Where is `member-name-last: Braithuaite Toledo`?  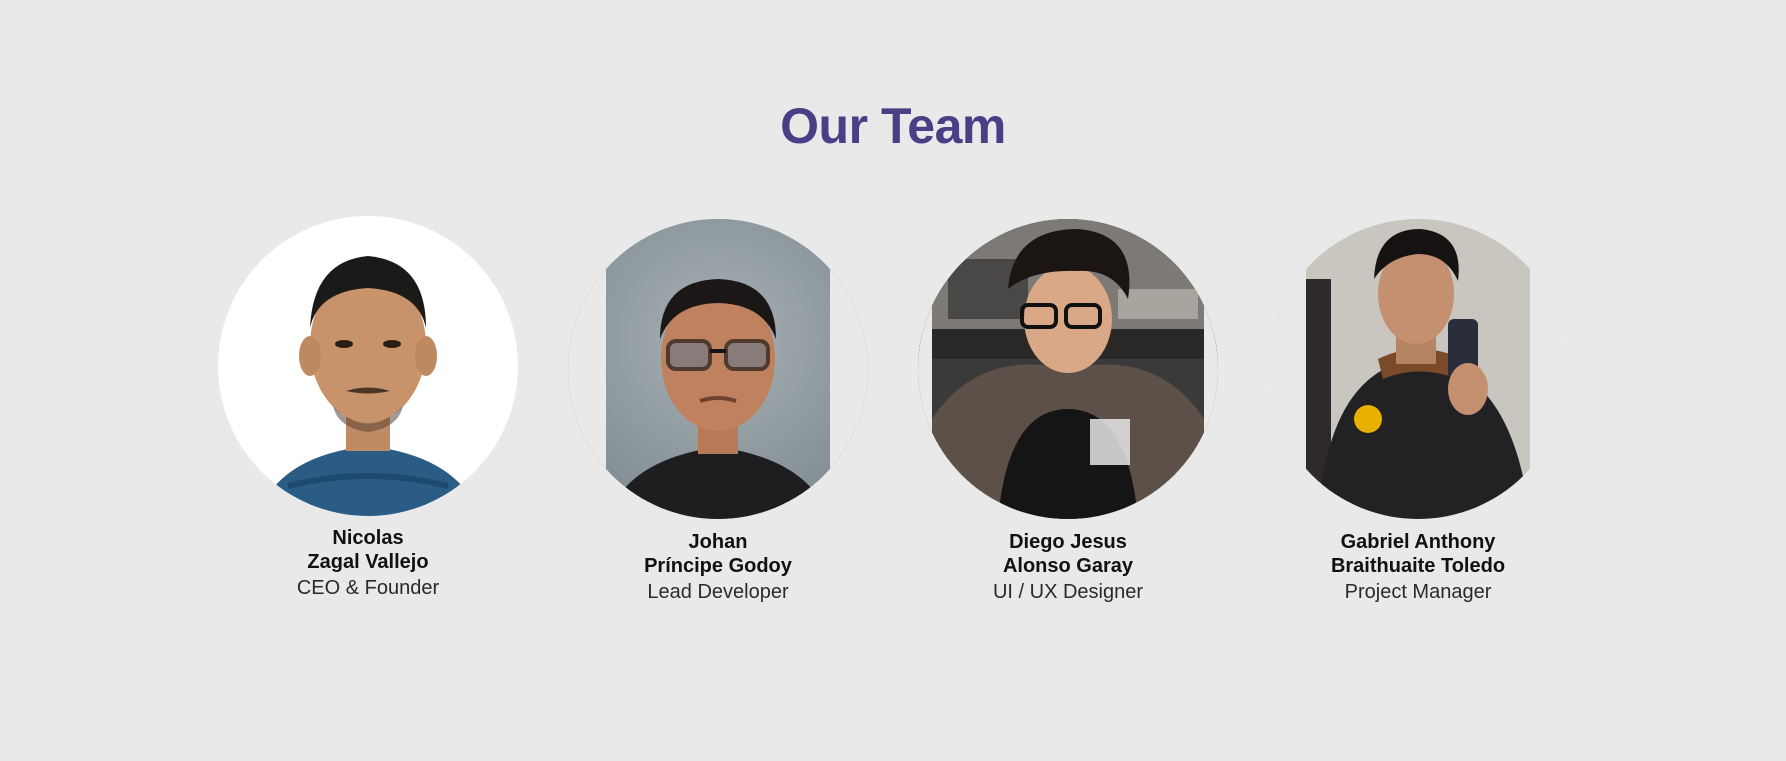 member-name-last: Braithuaite Toledo is located at coordinates (1418, 566).